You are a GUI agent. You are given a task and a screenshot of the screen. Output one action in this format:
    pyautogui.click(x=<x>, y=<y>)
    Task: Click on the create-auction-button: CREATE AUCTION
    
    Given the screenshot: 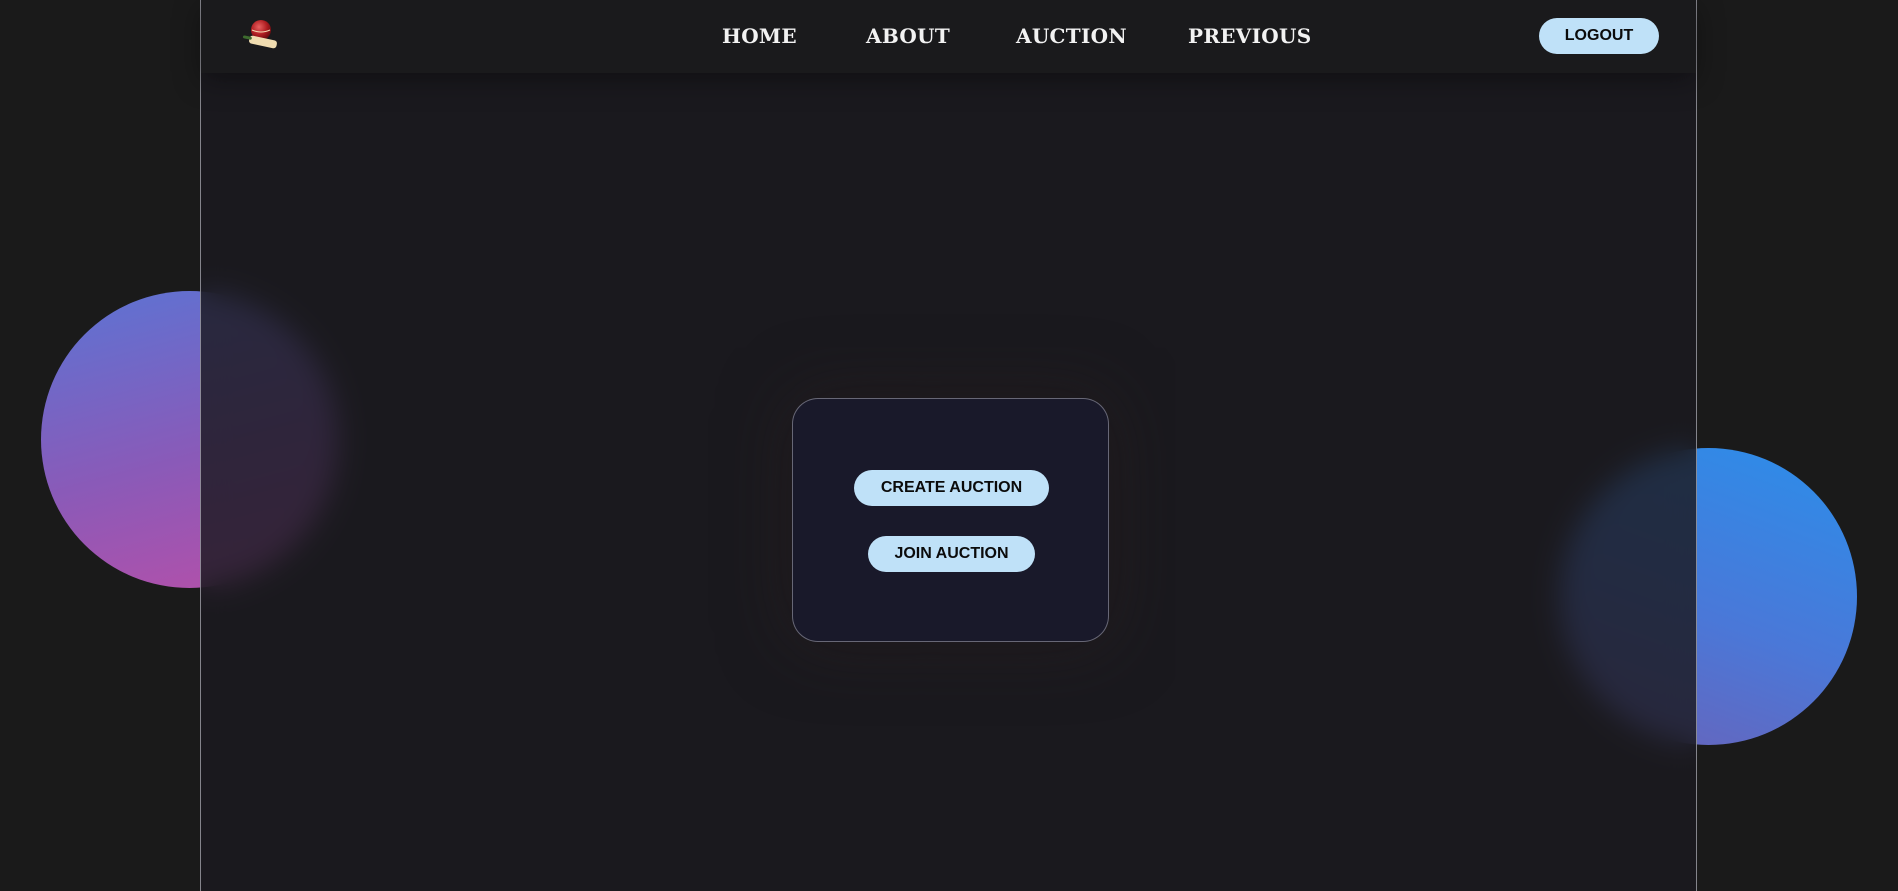 What is the action you would take?
    pyautogui.click(x=951, y=488)
    